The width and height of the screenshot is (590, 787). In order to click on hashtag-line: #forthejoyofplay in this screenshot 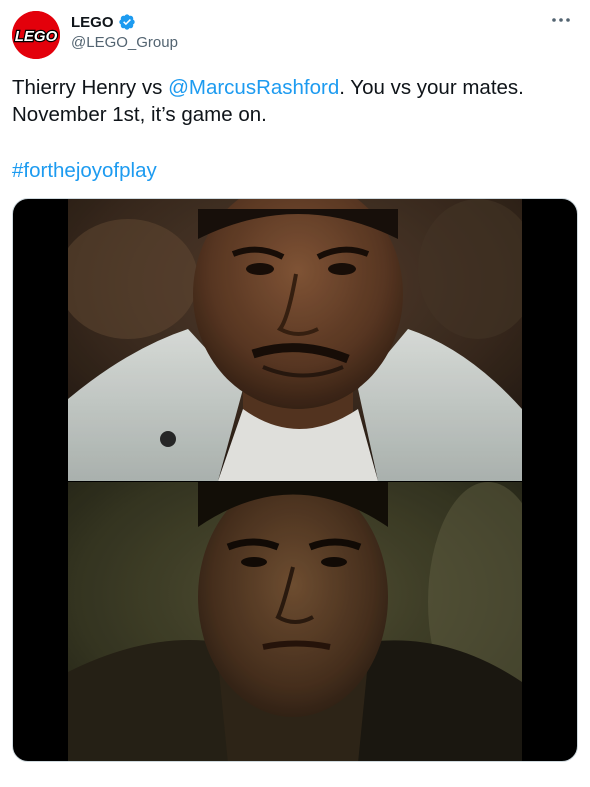, I will do `click(84, 170)`.